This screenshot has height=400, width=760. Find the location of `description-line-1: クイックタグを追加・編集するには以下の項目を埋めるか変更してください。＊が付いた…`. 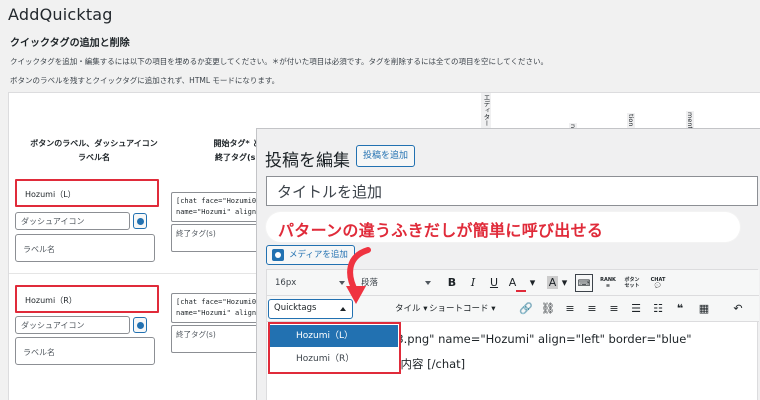

description-line-1: クイックタグを追加・編集するには以下の項目を埋めるか変更してください。＊が付いた… is located at coordinates (279, 61).